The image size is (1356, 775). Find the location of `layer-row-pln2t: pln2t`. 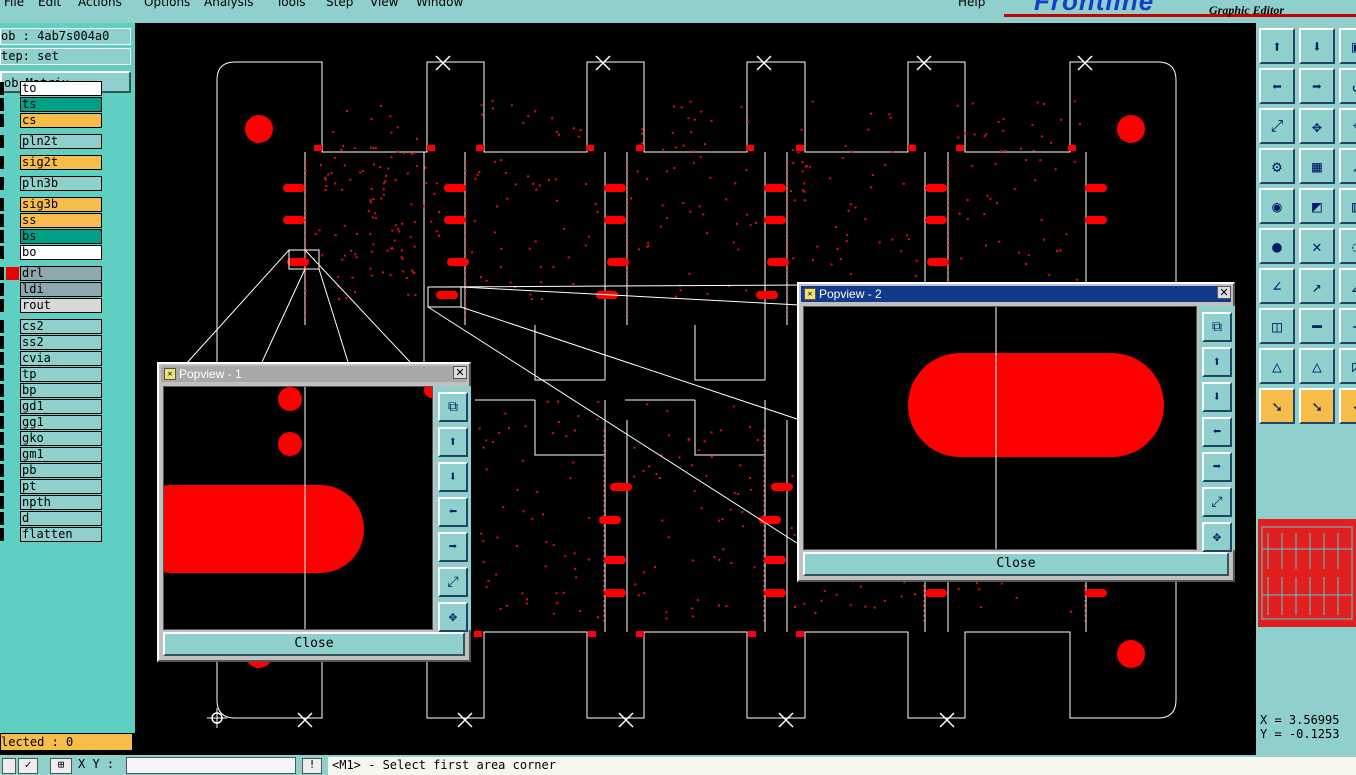

layer-row-pln2t: pln2t is located at coordinates (52, 142).